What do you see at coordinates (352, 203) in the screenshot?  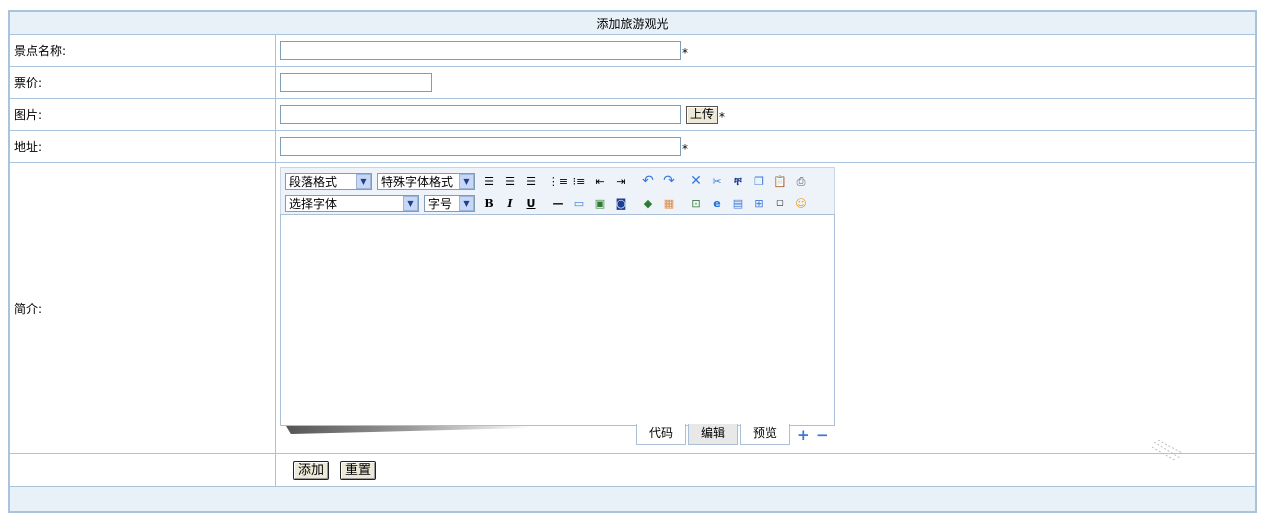 I see `font-family-select: 选择字体 ▼` at bounding box center [352, 203].